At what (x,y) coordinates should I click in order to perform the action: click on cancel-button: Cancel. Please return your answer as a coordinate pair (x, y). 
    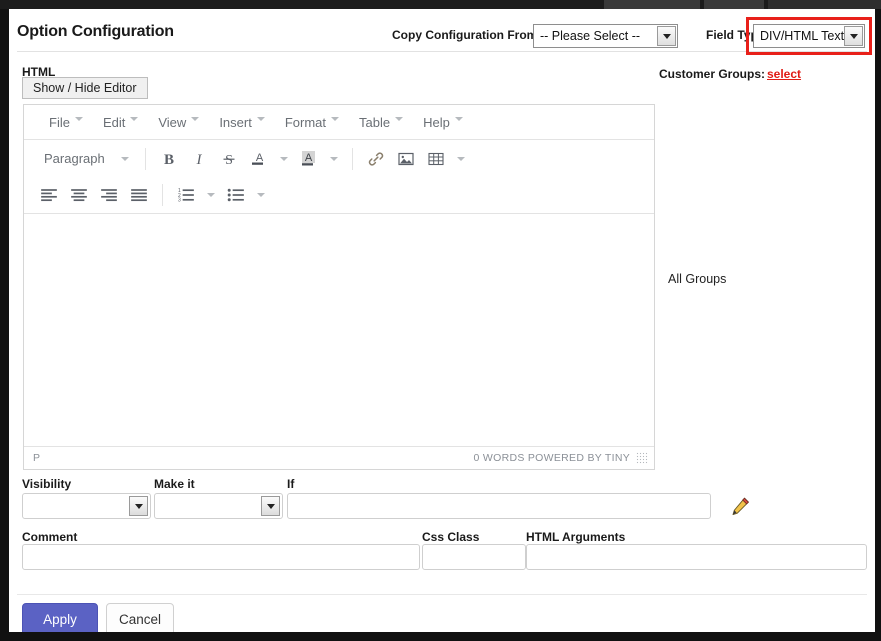
    Looking at the image, I should click on (140, 617).